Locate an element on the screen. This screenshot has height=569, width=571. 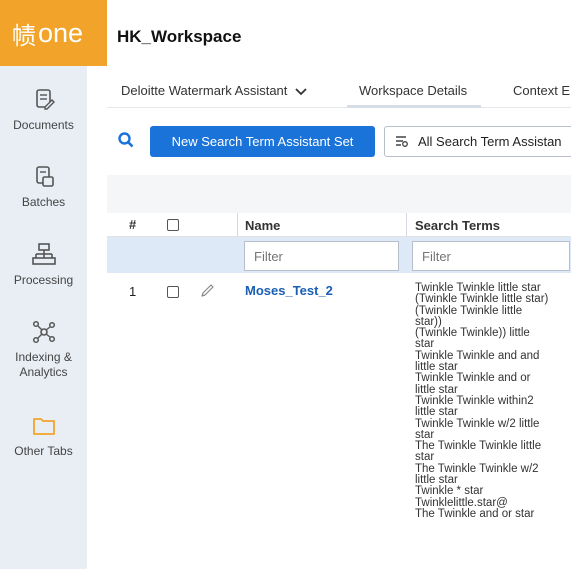
search-terms-filter-input is located at coordinates (491, 256).